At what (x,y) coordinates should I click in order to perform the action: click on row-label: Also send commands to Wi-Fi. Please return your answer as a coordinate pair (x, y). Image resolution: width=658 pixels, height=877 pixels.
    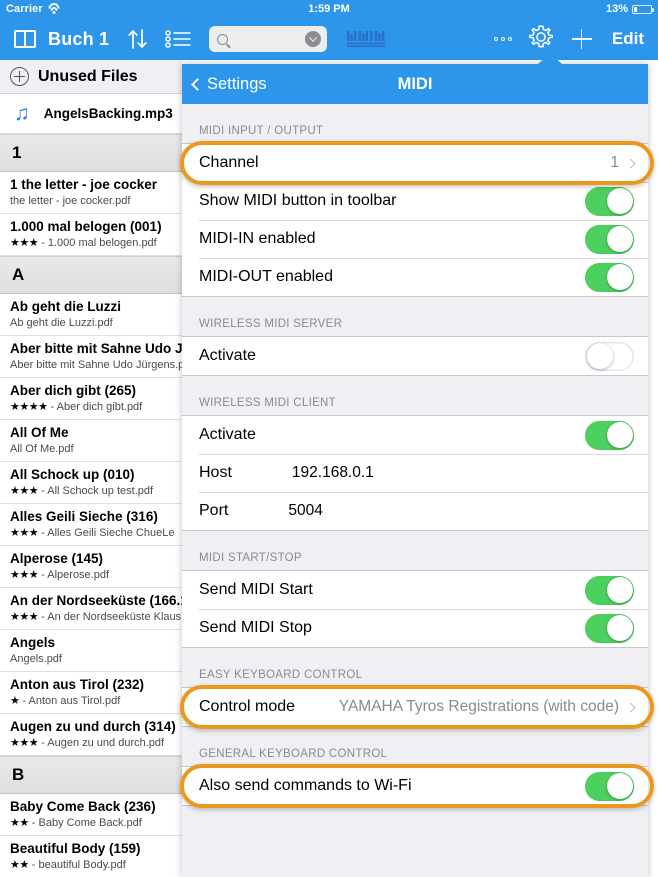
    Looking at the image, I should click on (305, 785).